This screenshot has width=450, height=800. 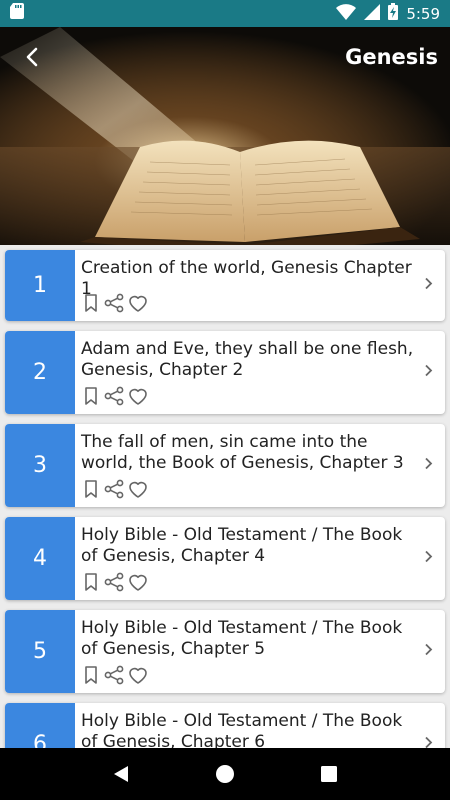 What do you see at coordinates (372, 13) in the screenshot?
I see `signal-icon` at bounding box center [372, 13].